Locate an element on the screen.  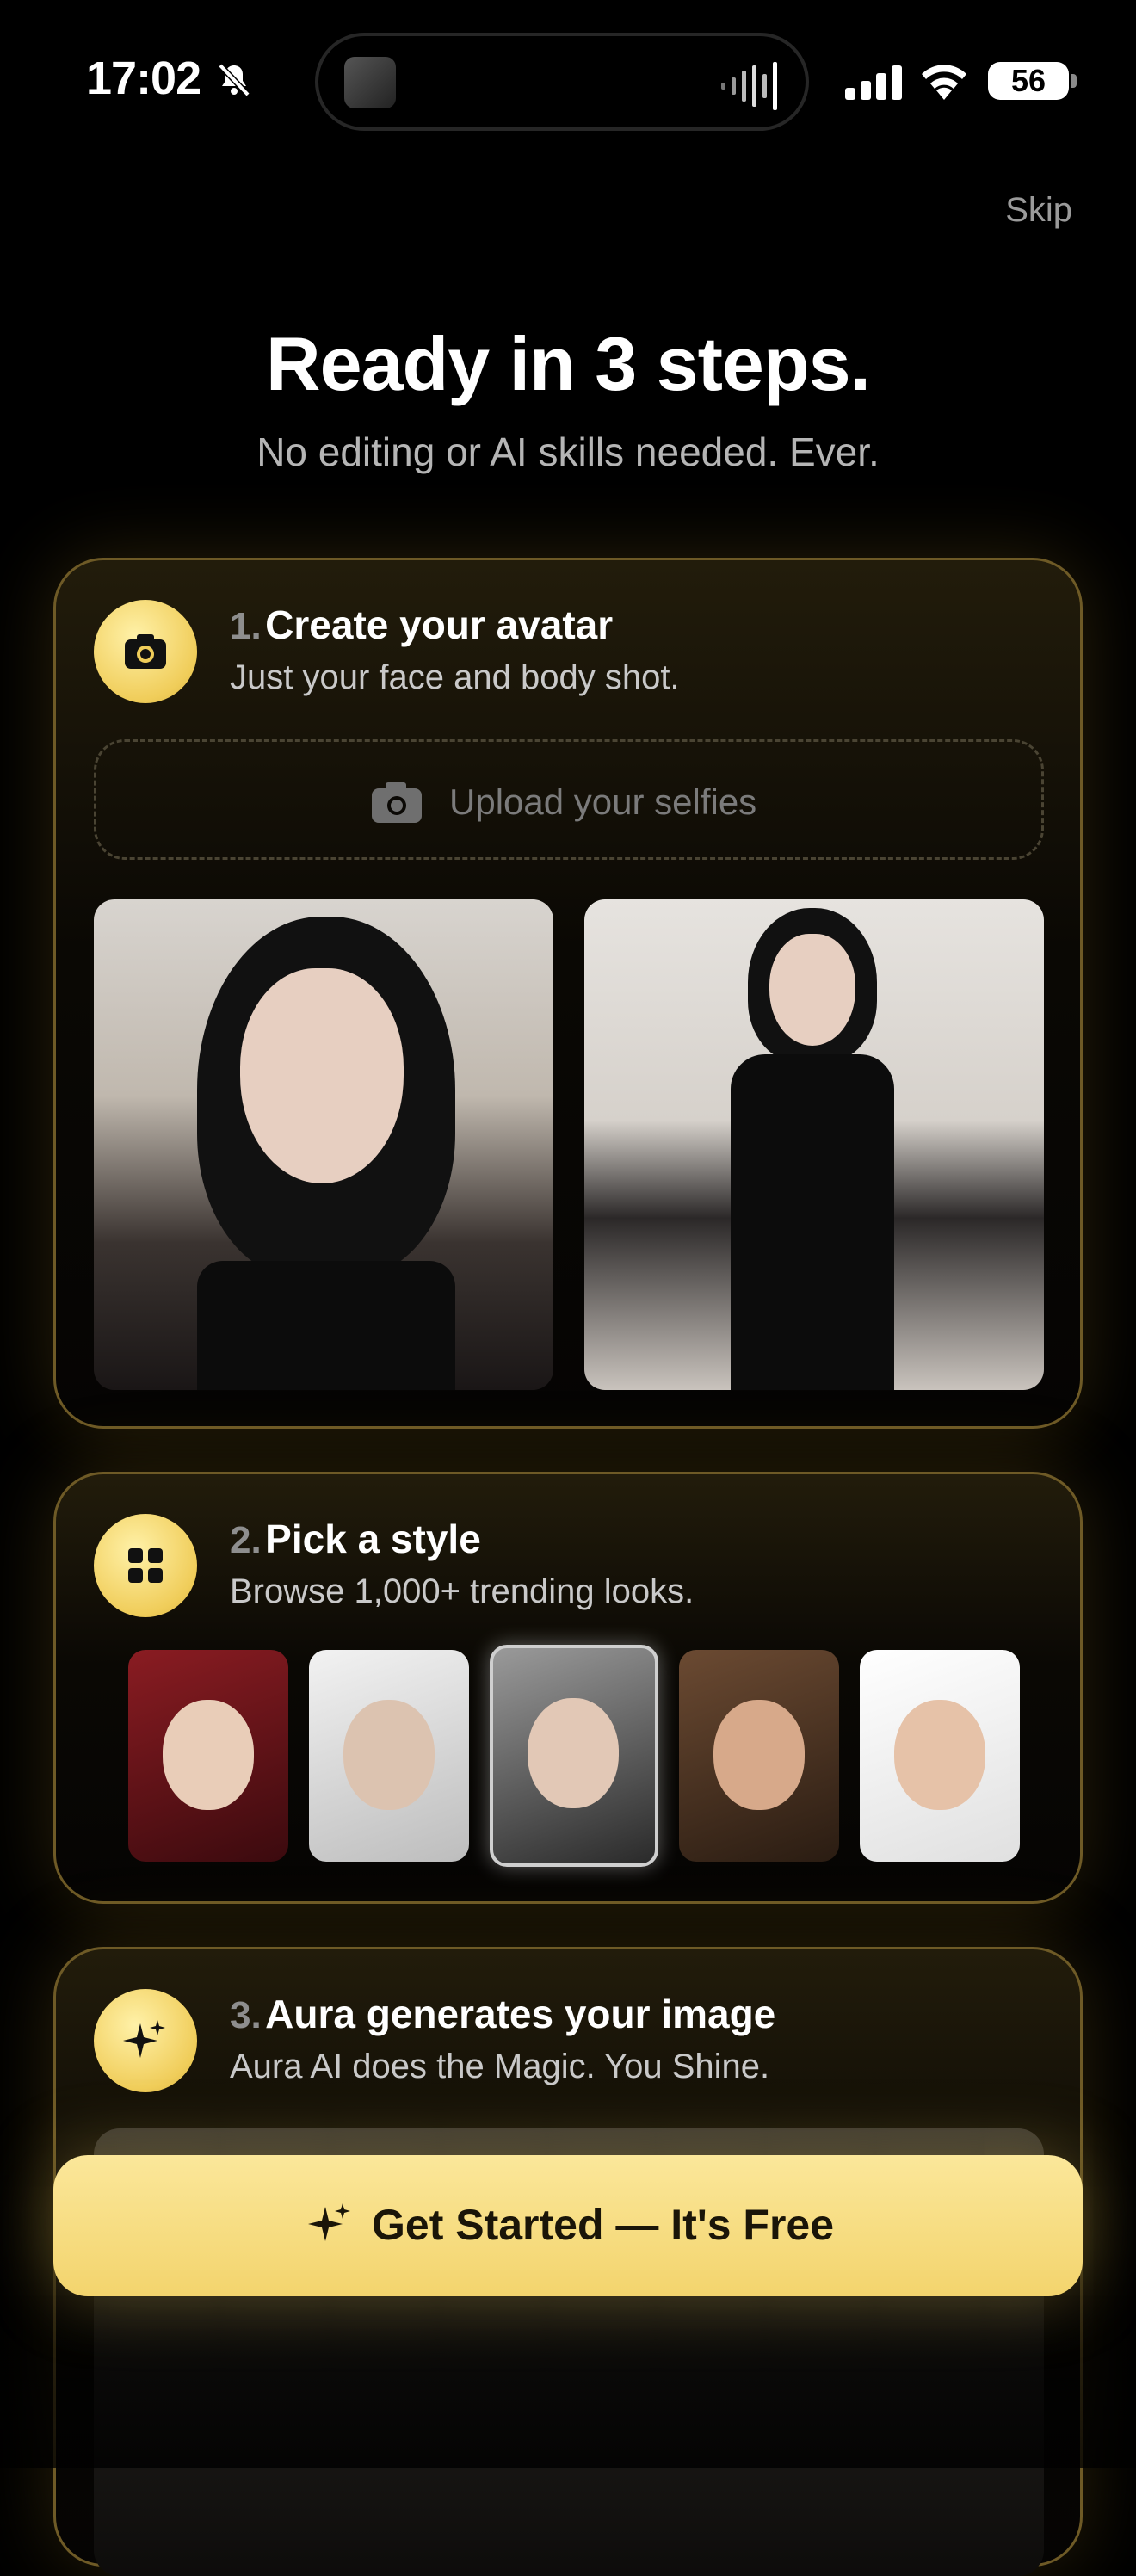
sample-selfie-face is located at coordinates (323, 1144).